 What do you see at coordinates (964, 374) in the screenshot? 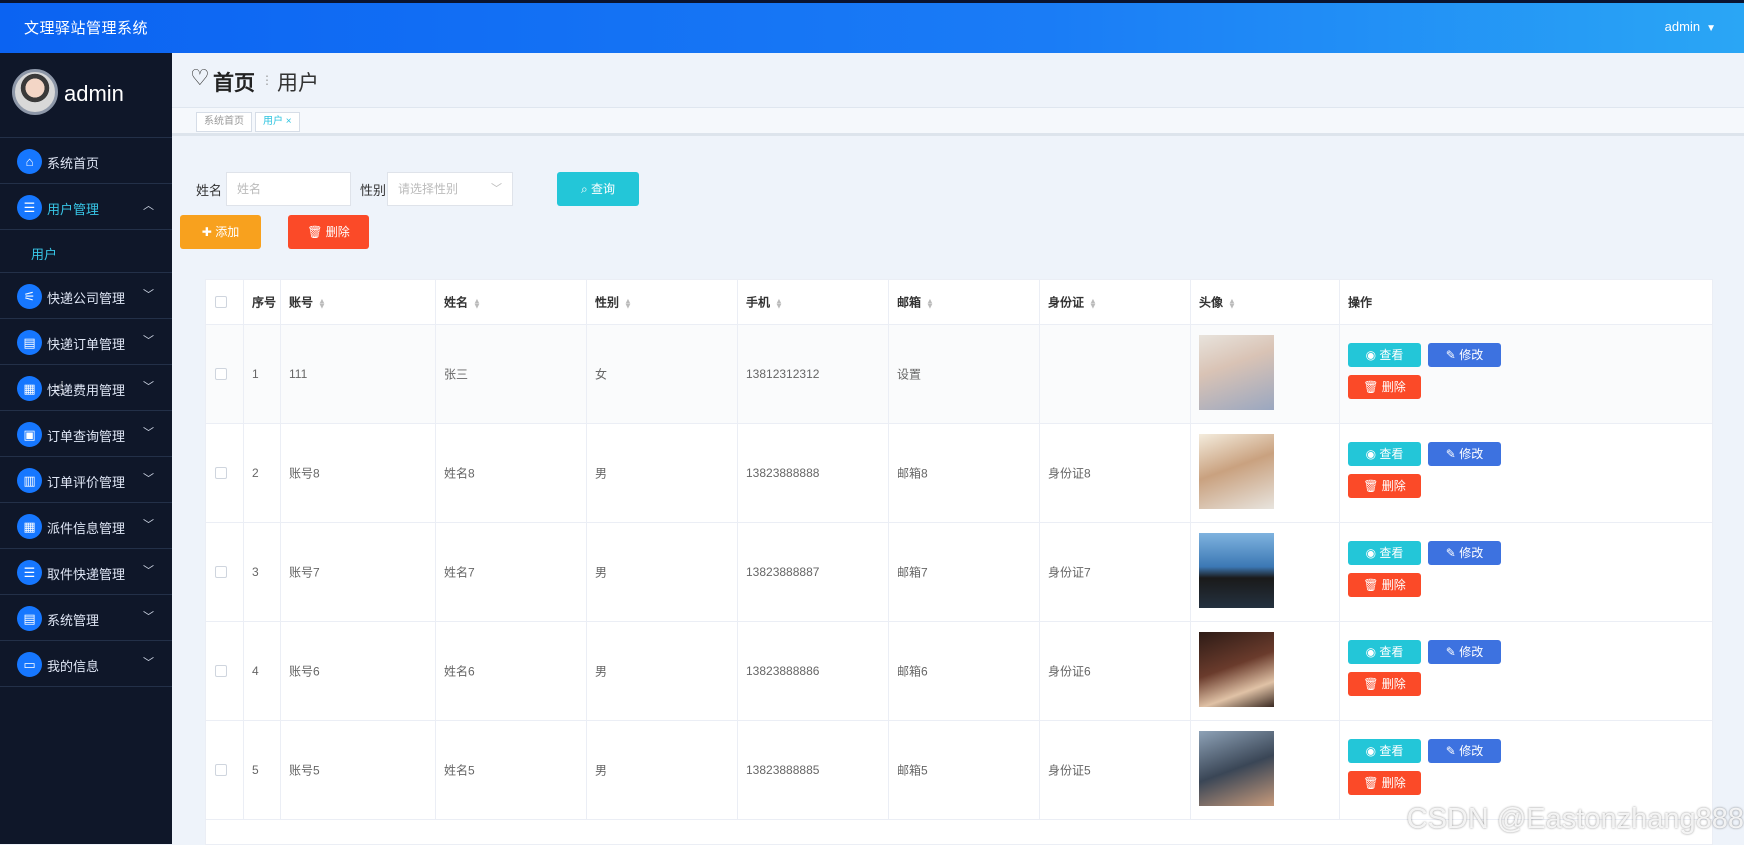
I see `cell-email: 设置` at bounding box center [964, 374].